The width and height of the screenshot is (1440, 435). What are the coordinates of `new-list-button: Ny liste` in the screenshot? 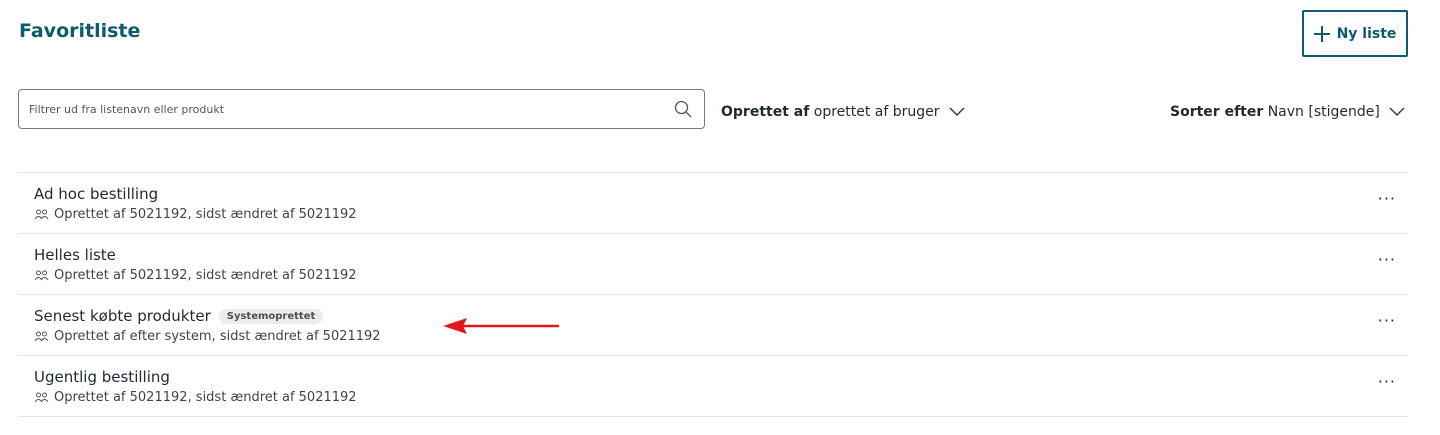 It's located at (1355, 33).